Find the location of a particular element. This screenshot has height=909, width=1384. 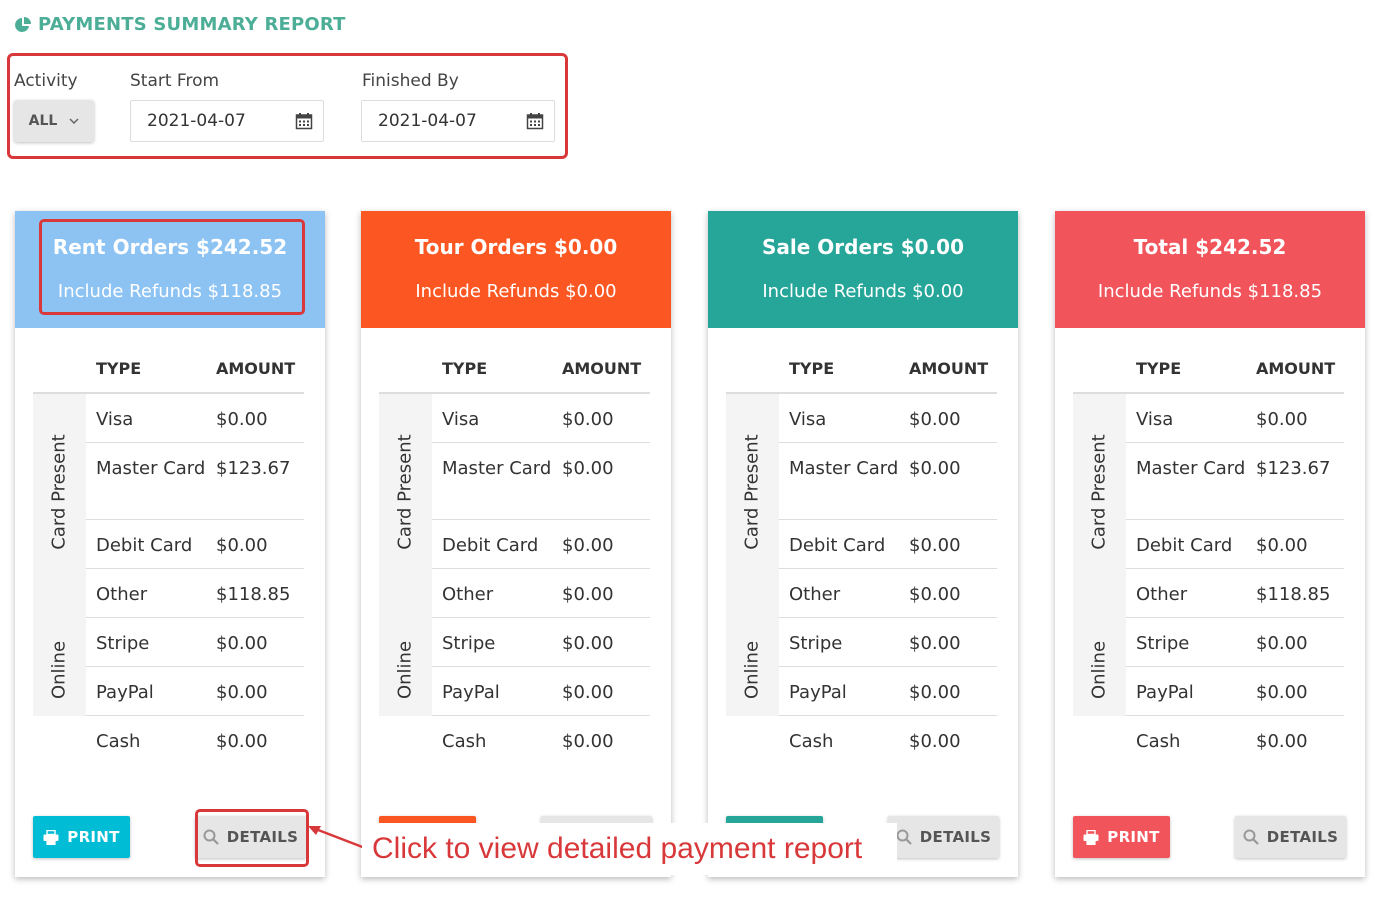

printer-icon is located at coordinates (1091, 837).